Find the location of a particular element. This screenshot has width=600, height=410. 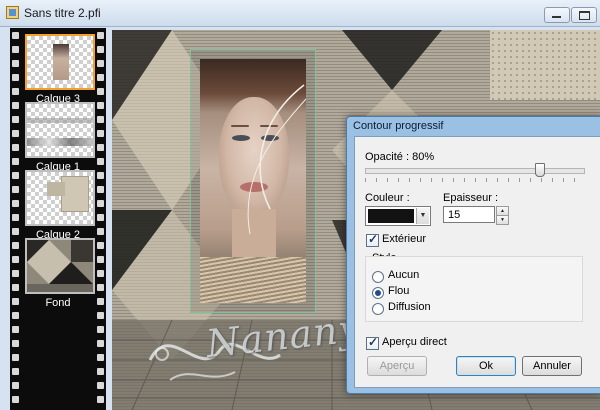

maximize-icon is located at coordinates (584, 15).